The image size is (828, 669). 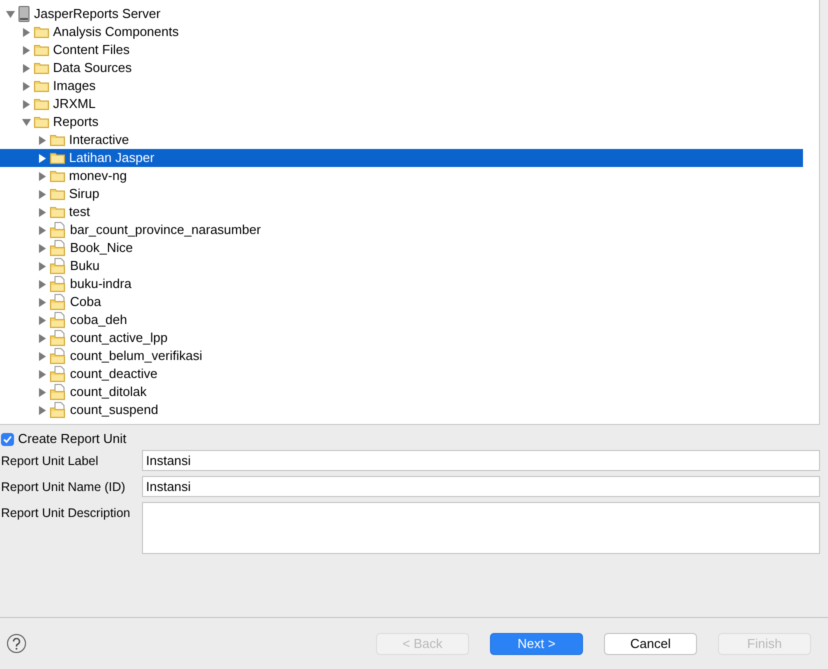 What do you see at coordinates (401, 356) in the screenshot?
I see `tree-item: count_belum_verifikasi` at bounding box center [401, 356].